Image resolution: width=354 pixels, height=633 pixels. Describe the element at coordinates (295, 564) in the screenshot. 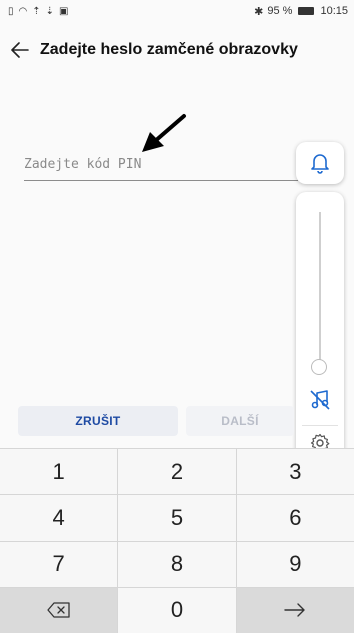

I see `key-9: 9` at that location.